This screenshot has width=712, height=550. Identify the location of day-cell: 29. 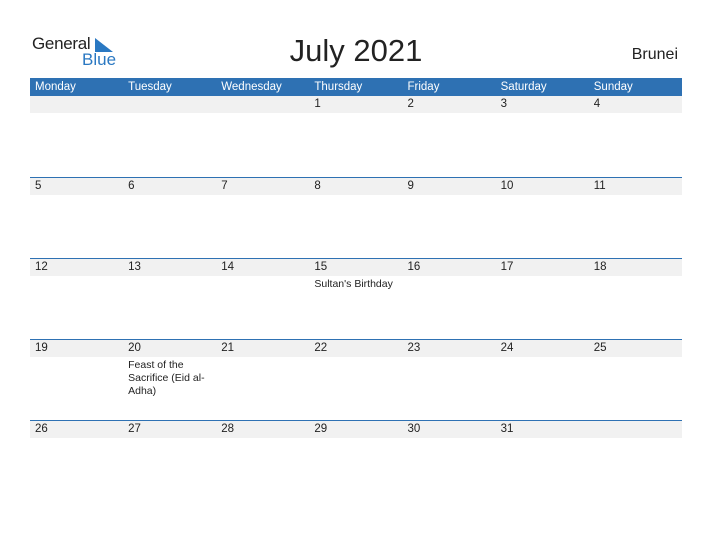
(356, 461).